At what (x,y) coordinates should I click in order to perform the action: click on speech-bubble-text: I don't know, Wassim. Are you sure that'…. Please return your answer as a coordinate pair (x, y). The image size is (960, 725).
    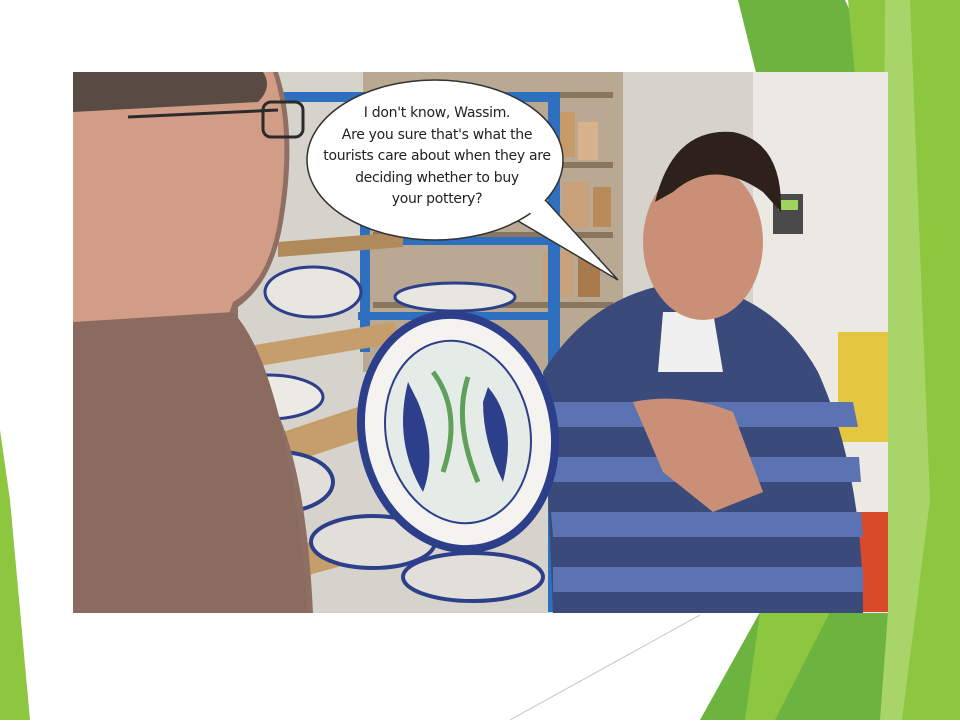
    Looking at the image, I should click on (437, 157).